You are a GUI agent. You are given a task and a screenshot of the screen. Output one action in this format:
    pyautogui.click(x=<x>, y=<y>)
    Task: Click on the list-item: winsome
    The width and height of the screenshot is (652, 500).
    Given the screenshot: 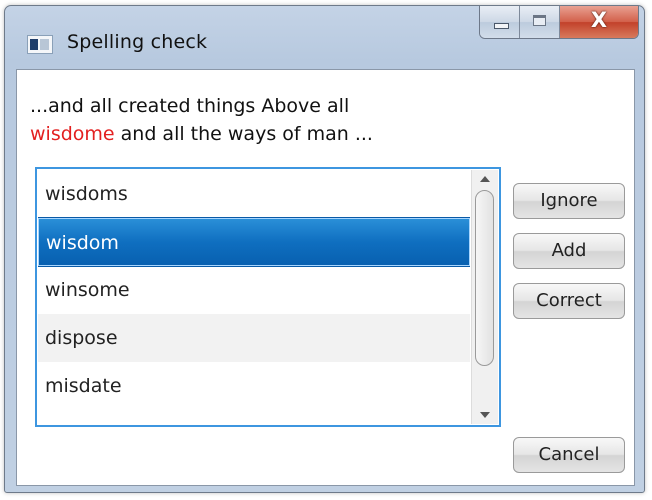 What is the action you would take?
    pyautogui.click(x=254, y=290)
    